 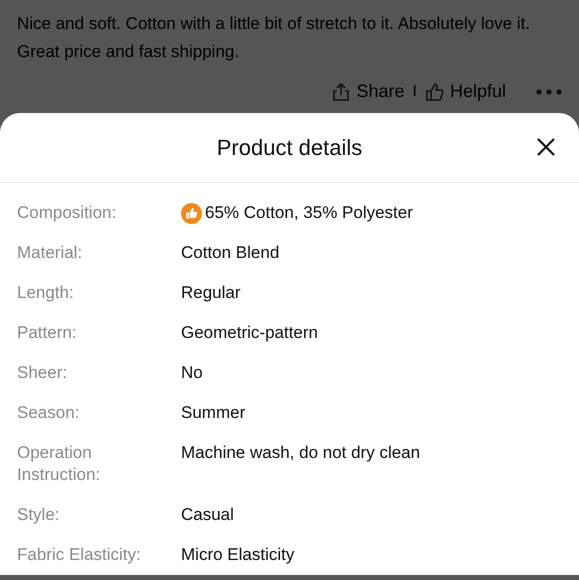 I want to click on close-icon, so click(x=546, y=147).